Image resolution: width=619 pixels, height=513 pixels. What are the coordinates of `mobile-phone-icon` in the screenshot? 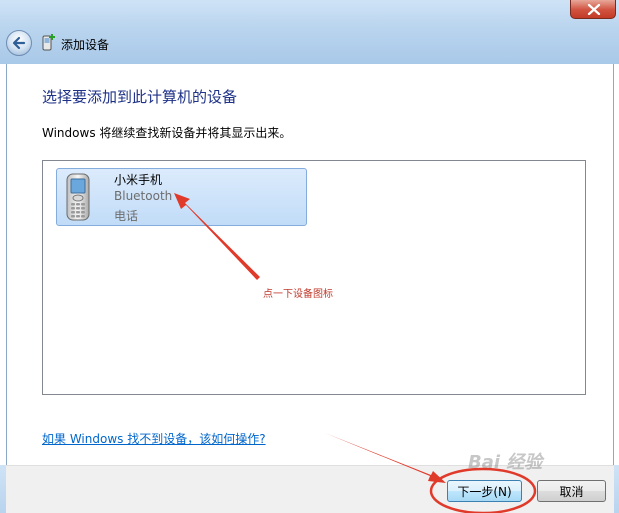 It's located at (78, 197).